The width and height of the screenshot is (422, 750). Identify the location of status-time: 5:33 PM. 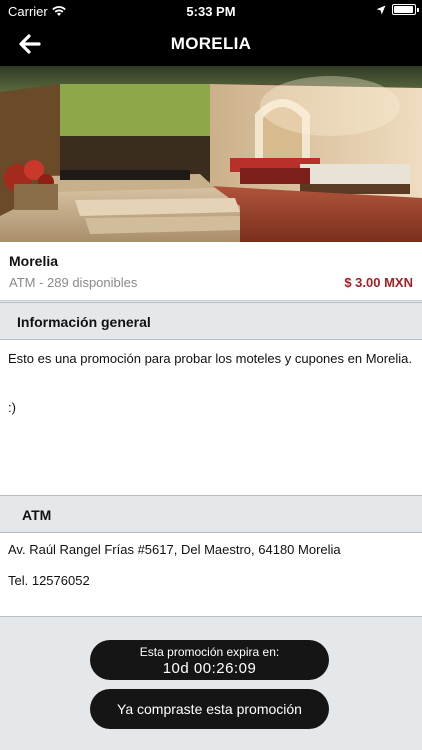
(211, 11).